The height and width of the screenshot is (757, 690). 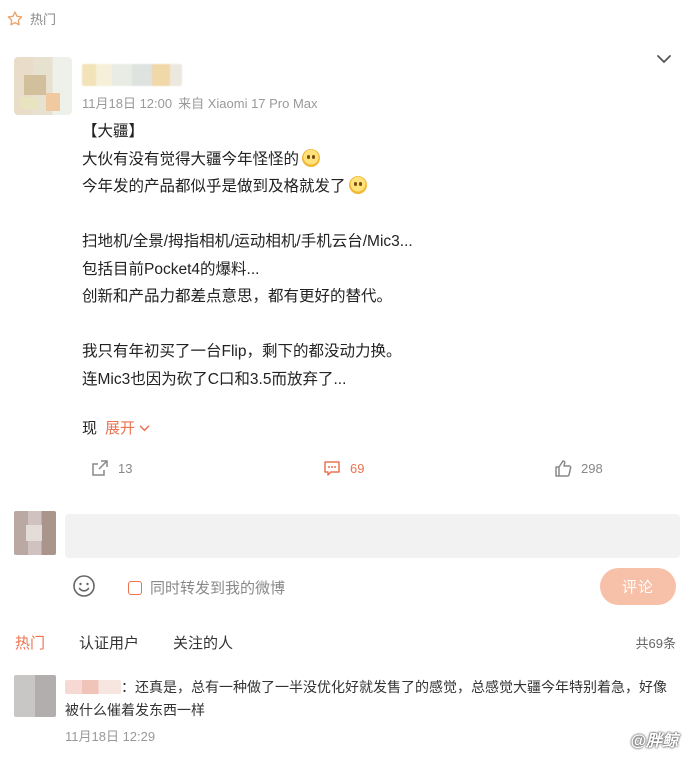 What do you see at coordinates (100, 468) in the screenshot?
I see `share-icon` at bounding box center [100, 468].